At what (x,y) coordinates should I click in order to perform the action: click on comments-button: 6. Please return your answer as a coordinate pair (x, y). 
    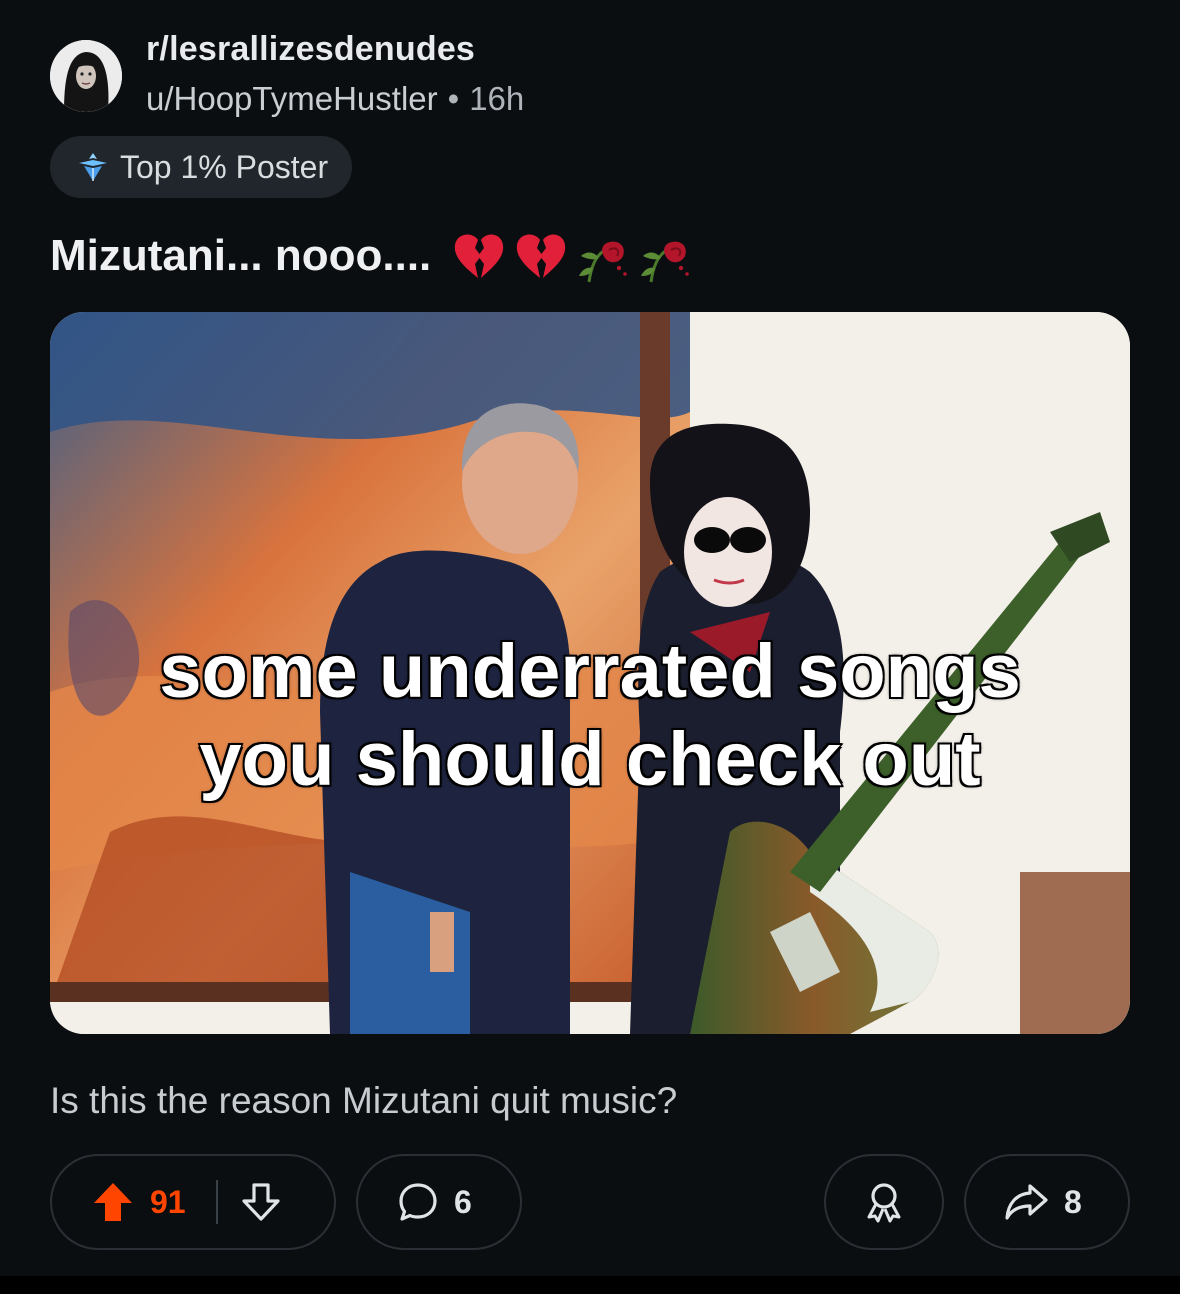
    Looking at the image, I should click on (439, 1202).